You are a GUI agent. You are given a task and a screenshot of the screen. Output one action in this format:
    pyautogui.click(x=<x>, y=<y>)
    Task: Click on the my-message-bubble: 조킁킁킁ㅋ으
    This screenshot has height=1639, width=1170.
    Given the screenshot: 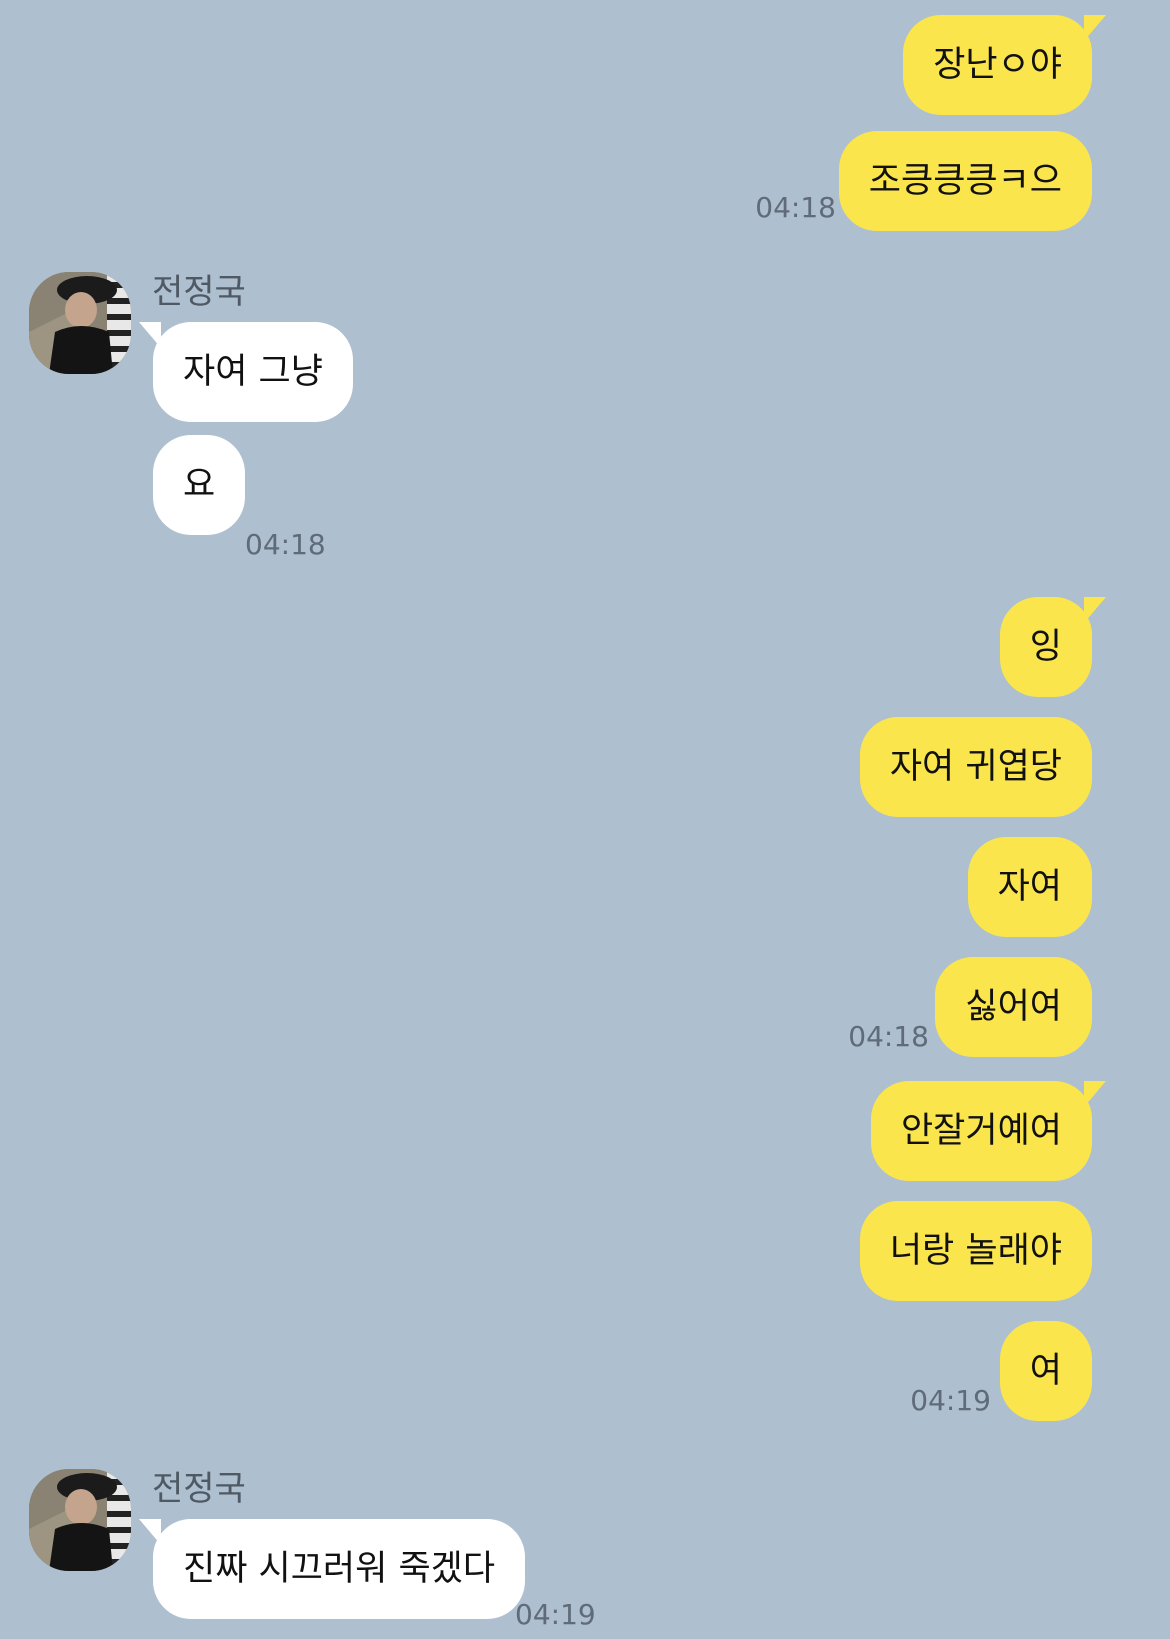 What is the action you would take?
    pyautogui.click(x=965, y=181)
    